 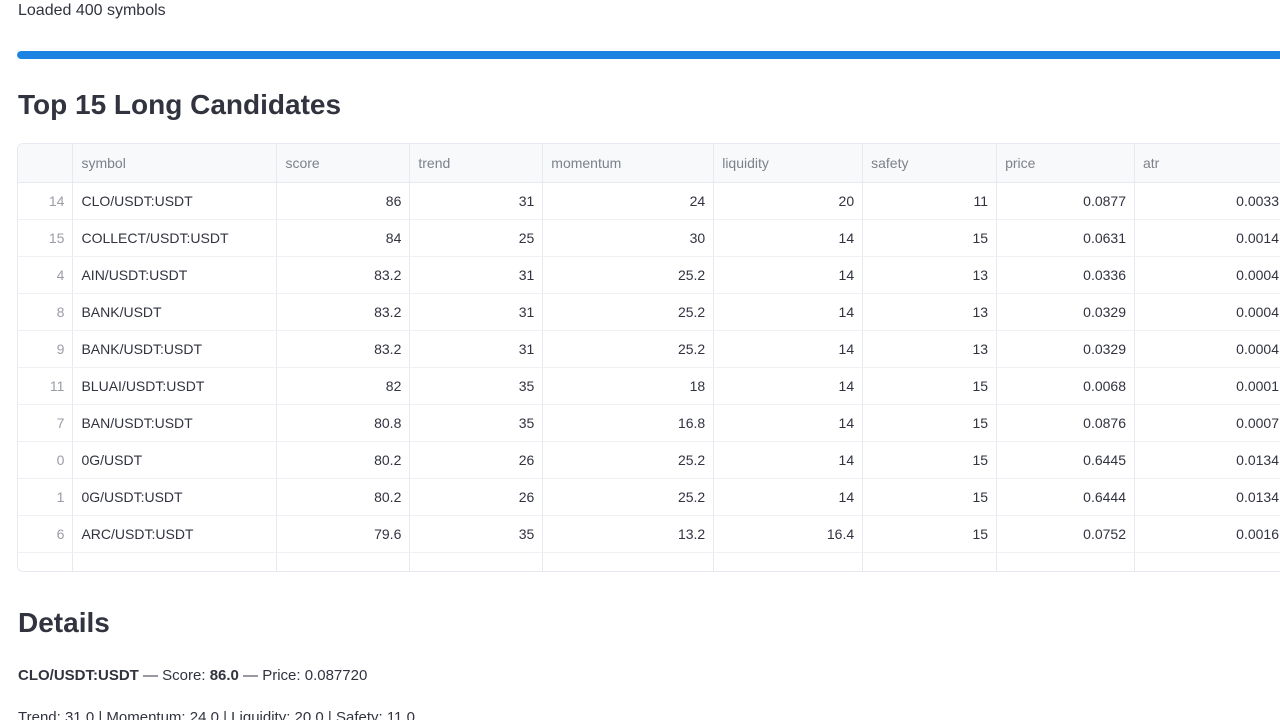 I want to click on atr-cell: 0.0033, so click(x=1207, y=201).